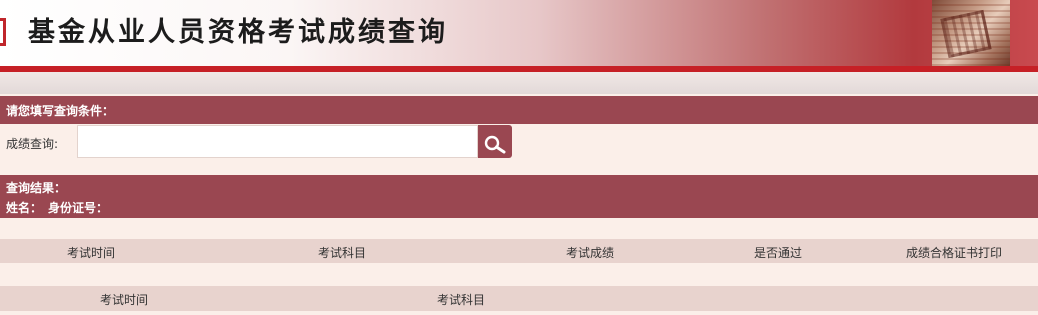 This screenshot has width=1038, height=315. I want to click on result-heading: 查询结果：, so click(36, 188).